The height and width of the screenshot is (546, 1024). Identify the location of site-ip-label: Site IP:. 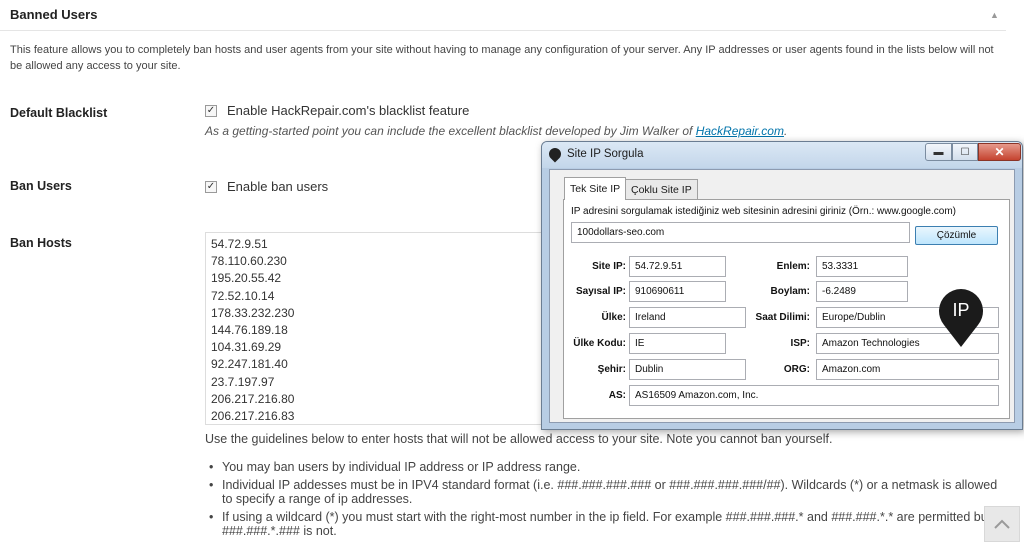
(609, 266).